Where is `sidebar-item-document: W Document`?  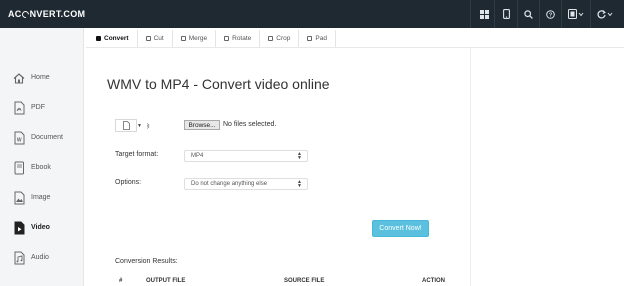 sidebar-item-document: W Document is located at coordinates (42, 139).